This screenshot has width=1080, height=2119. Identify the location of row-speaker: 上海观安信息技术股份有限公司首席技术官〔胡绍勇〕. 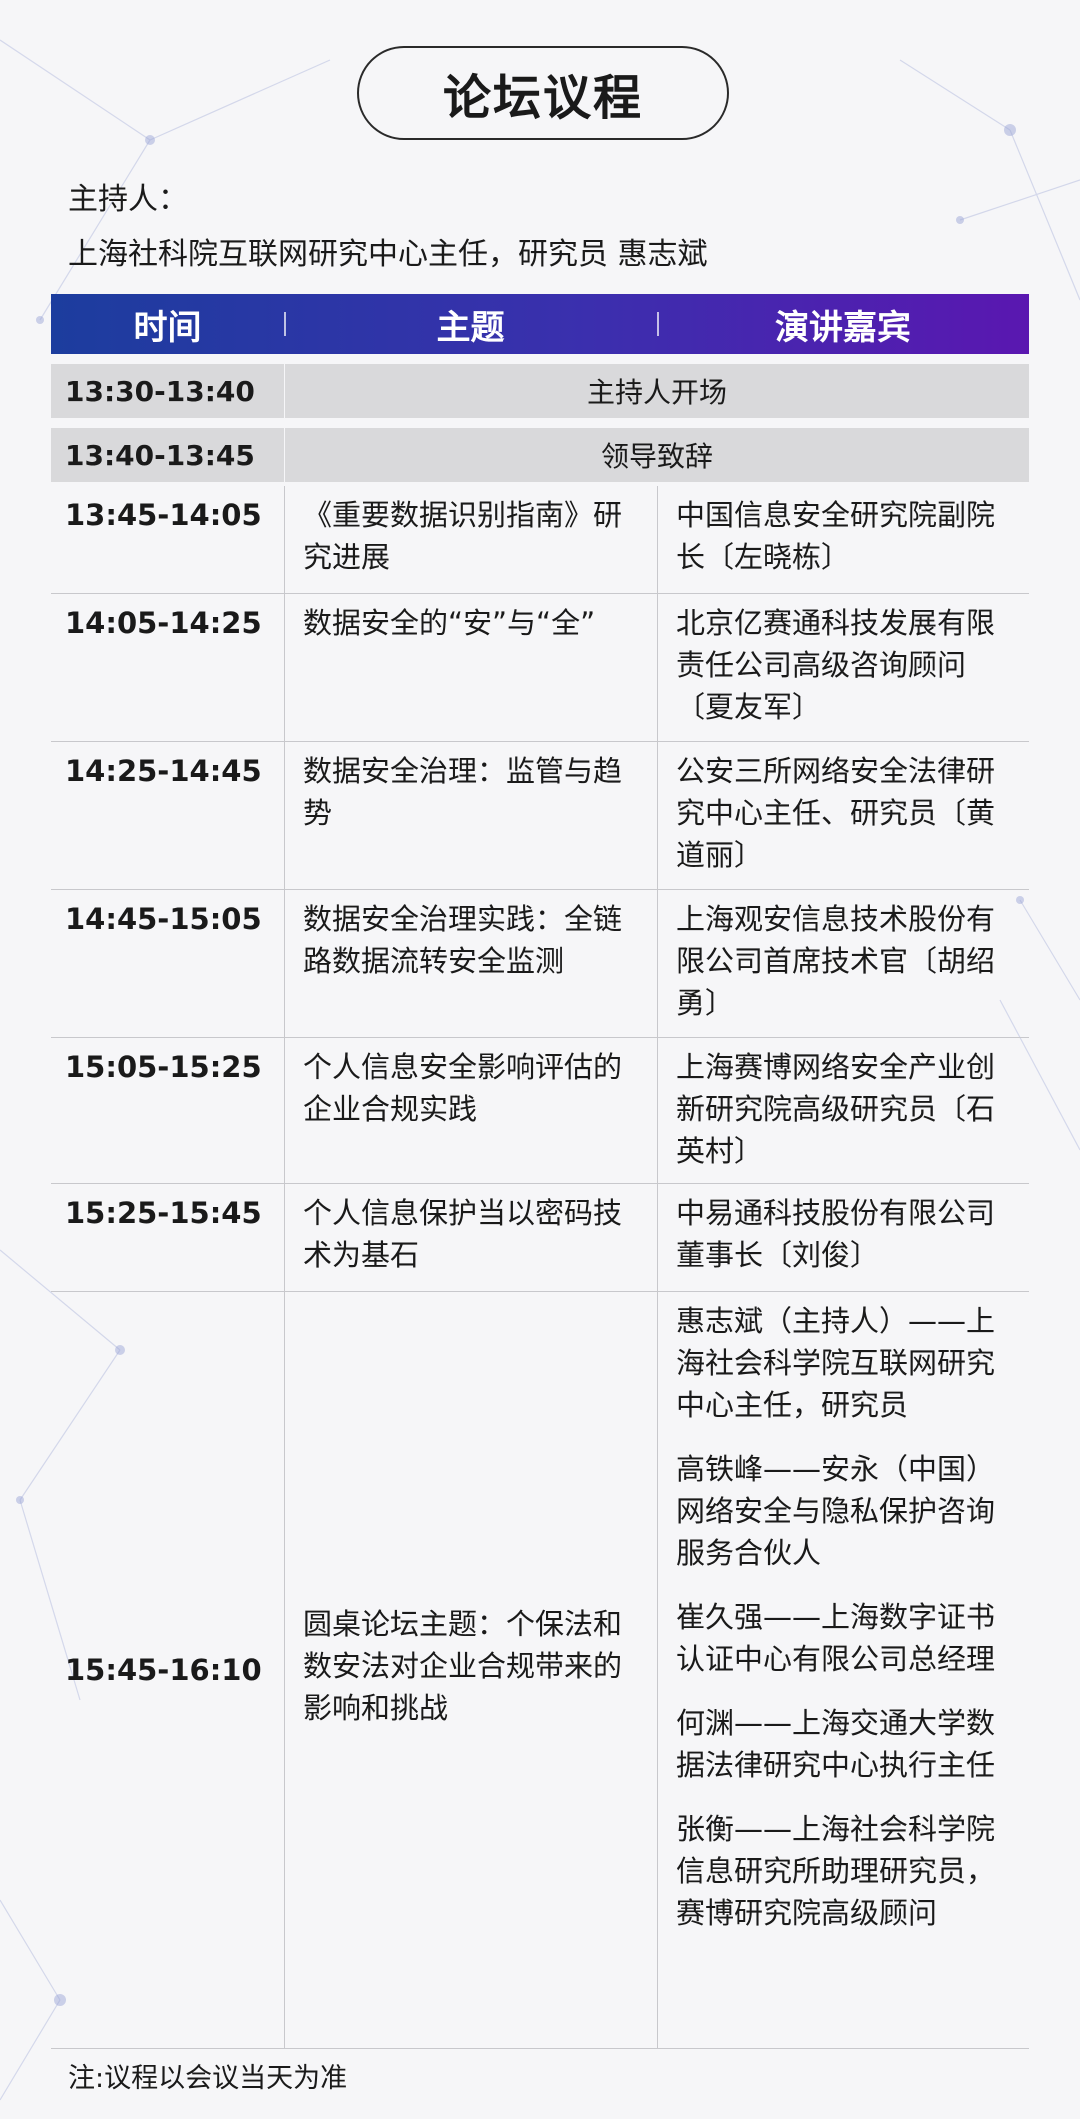
(843, 963).